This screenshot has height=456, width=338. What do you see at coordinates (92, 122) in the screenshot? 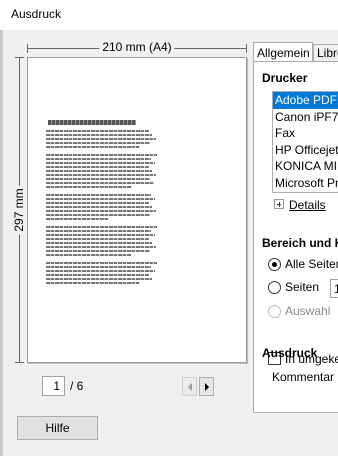
I see `preview-doc-title` at bounding box center [92, 122].